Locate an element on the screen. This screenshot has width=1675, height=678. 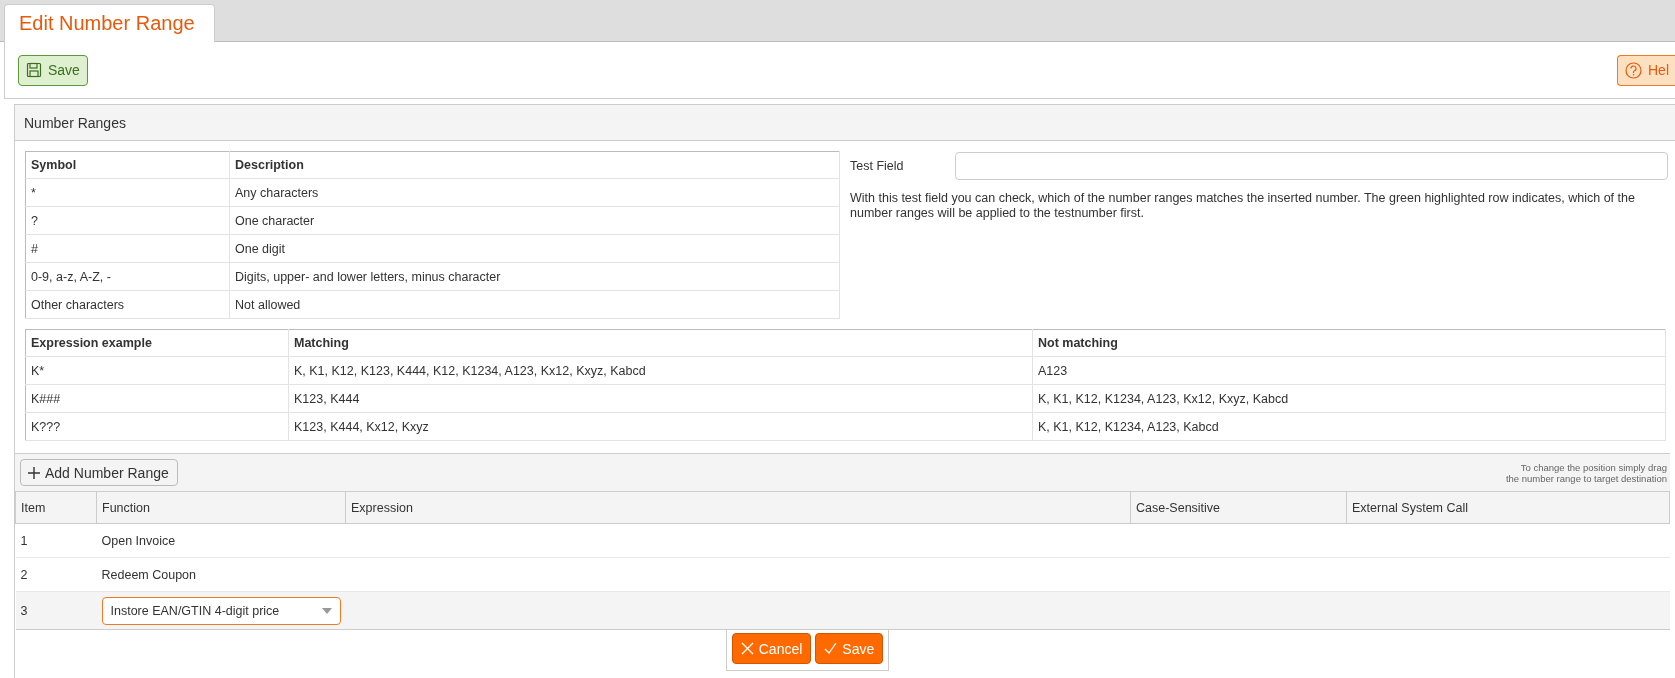
table-cell: K, K1, K12, K1234, A123, Kabcd is located at coordinates (1349, 426).